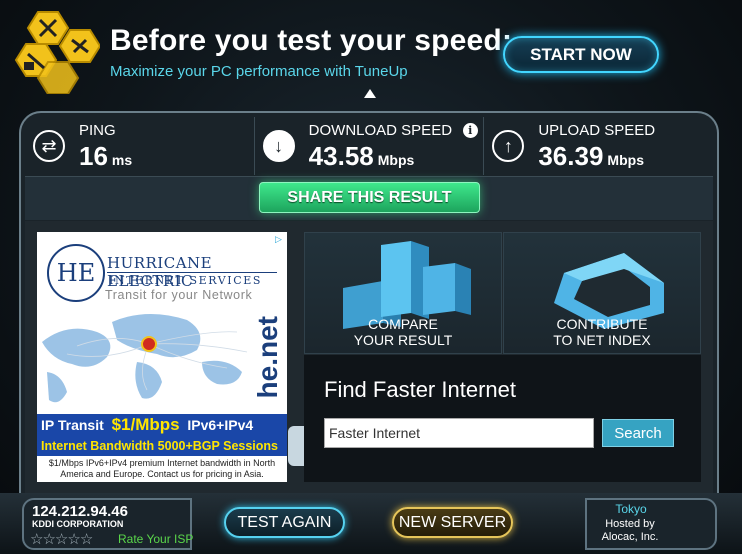 The width and height of the screenshot is (742, 554). I want to click on download-stat: ↓ DOWNLOAD SPEED i 43.58 Mbps, so click(370, 146).